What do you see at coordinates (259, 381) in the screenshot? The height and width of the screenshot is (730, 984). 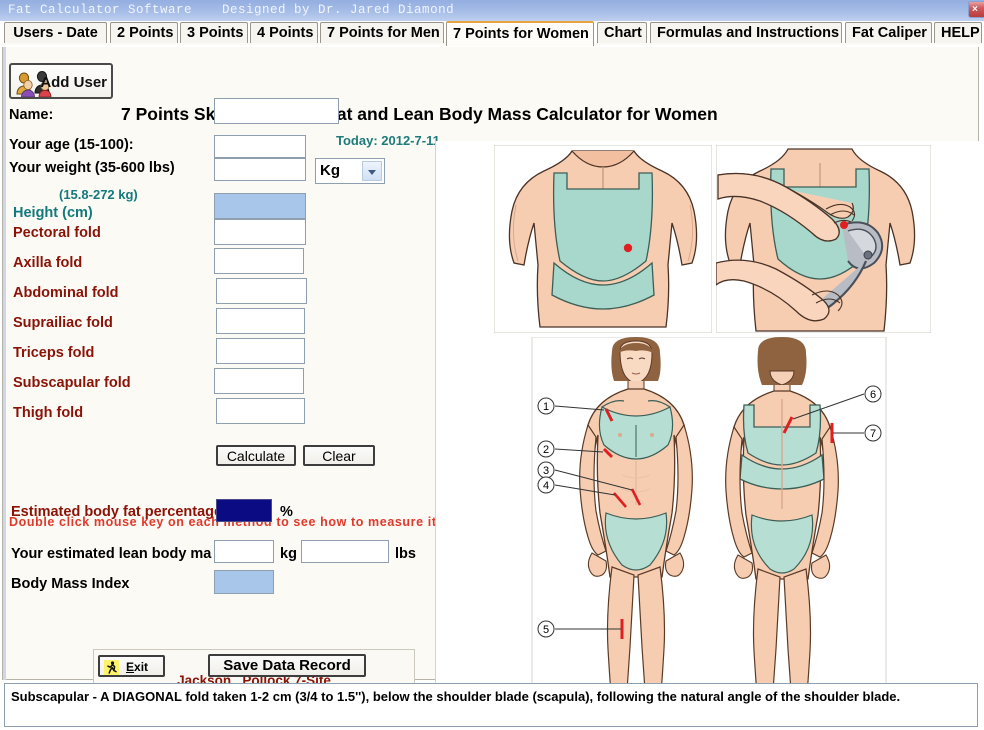 I see `subscapular-fold-input` at bounding box center [259, 381].